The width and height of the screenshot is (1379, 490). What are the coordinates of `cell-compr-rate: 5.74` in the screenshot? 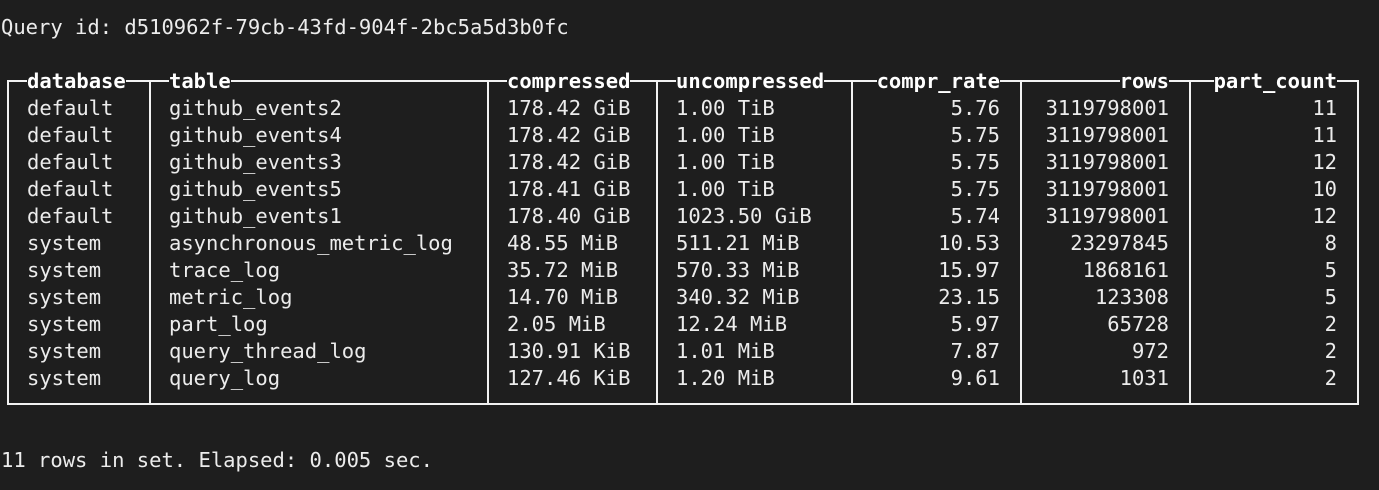 It's located at (975, 216).